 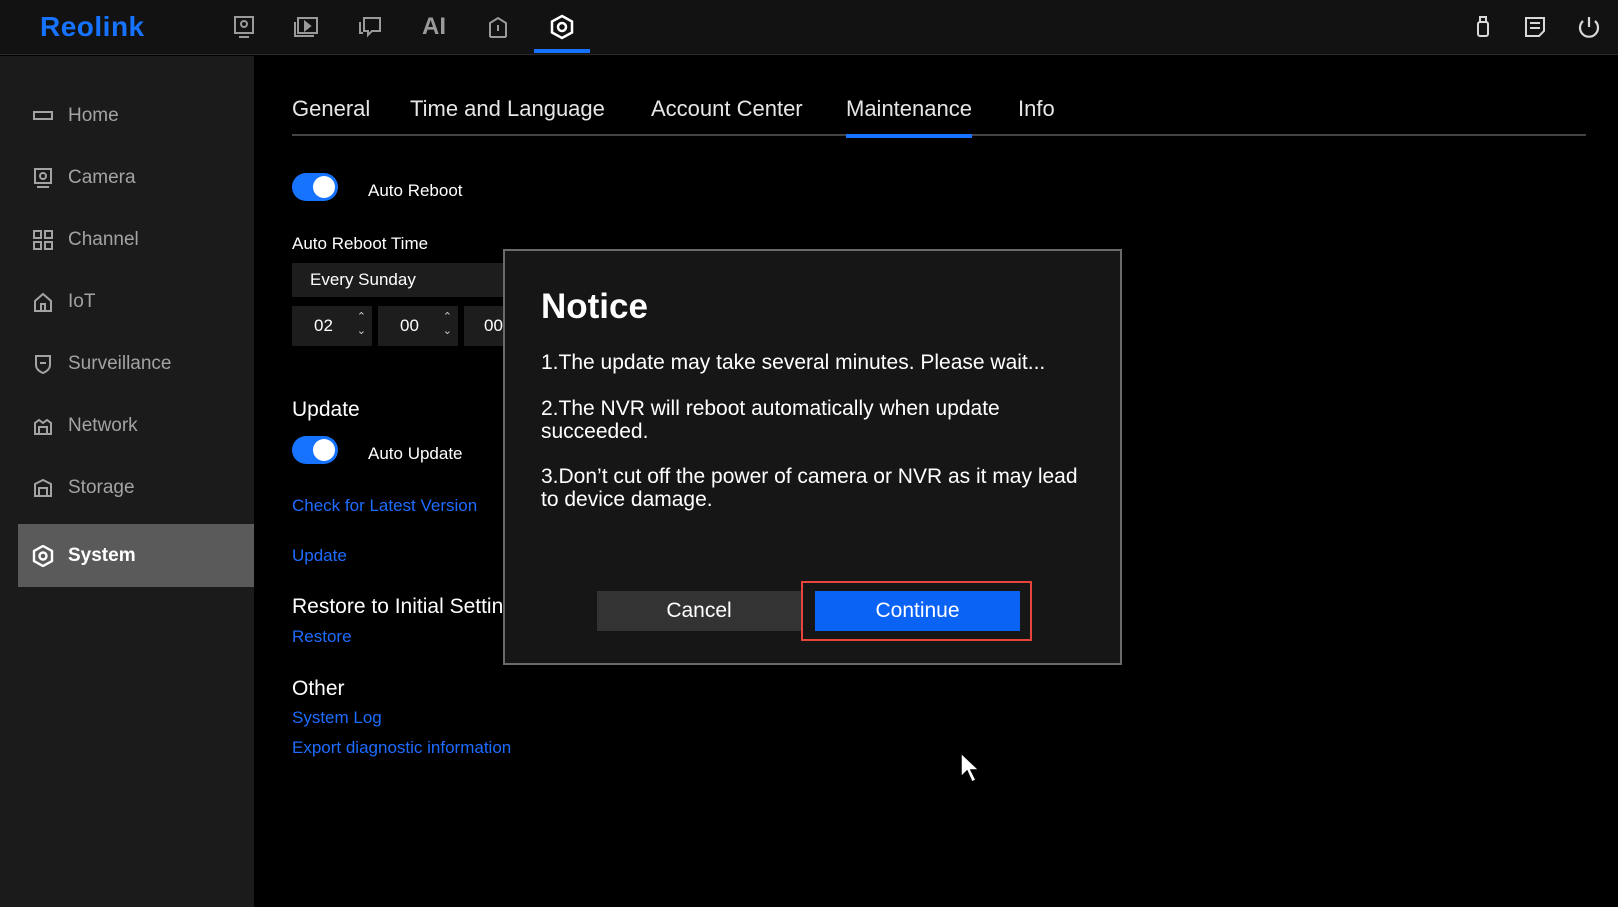 What do you see at coordinates (43, 555) in the screenshot?
I see `system-gear-icon` at bounding box center [43, 555].